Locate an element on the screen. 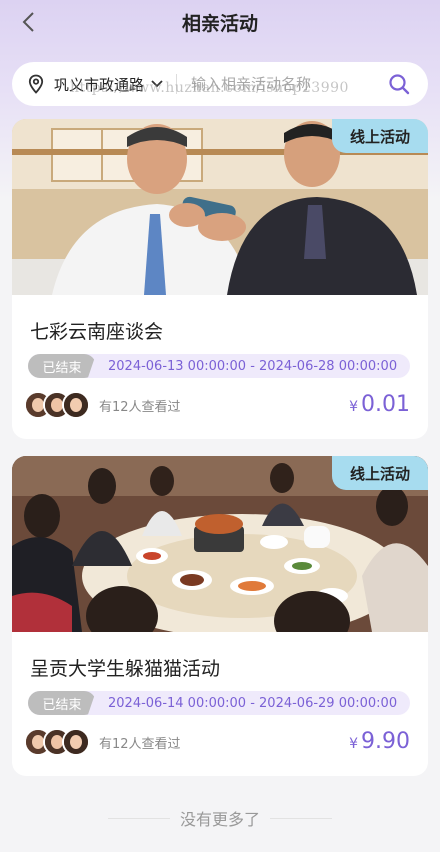 This screenshot has width=440, height=852. navbar: 相亲活动 is located at coordinates (220, 22).